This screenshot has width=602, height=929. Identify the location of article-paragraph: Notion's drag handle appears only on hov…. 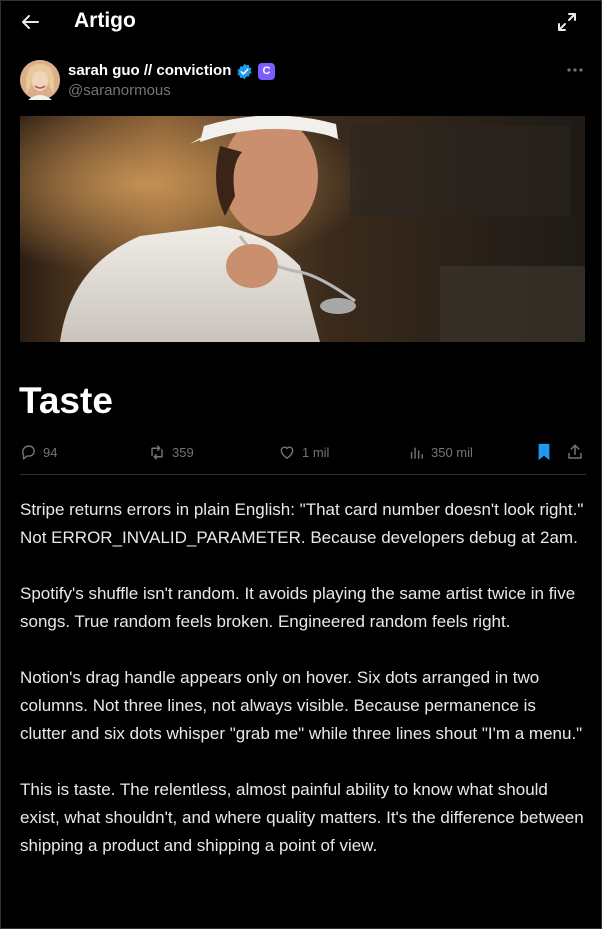
(301, 705).